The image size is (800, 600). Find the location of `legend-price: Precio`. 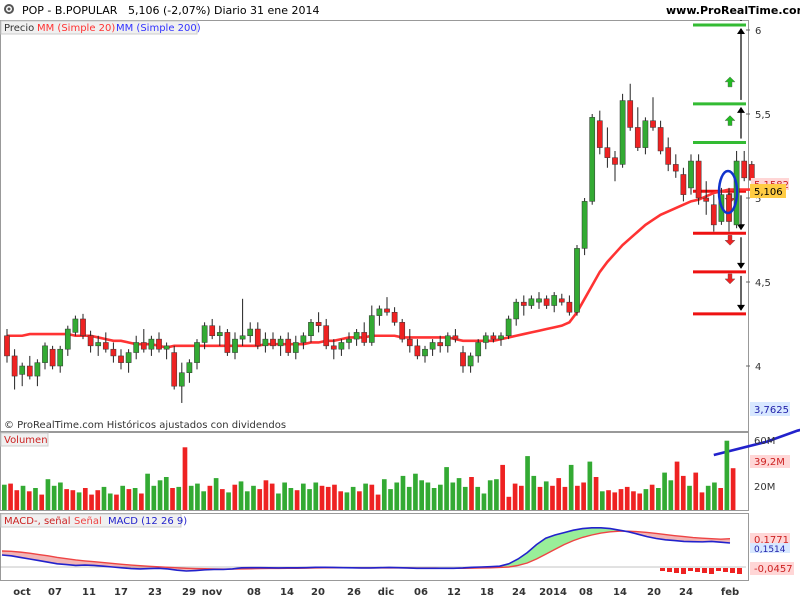

legend-price: Precio is located at coordinates (19, 28).